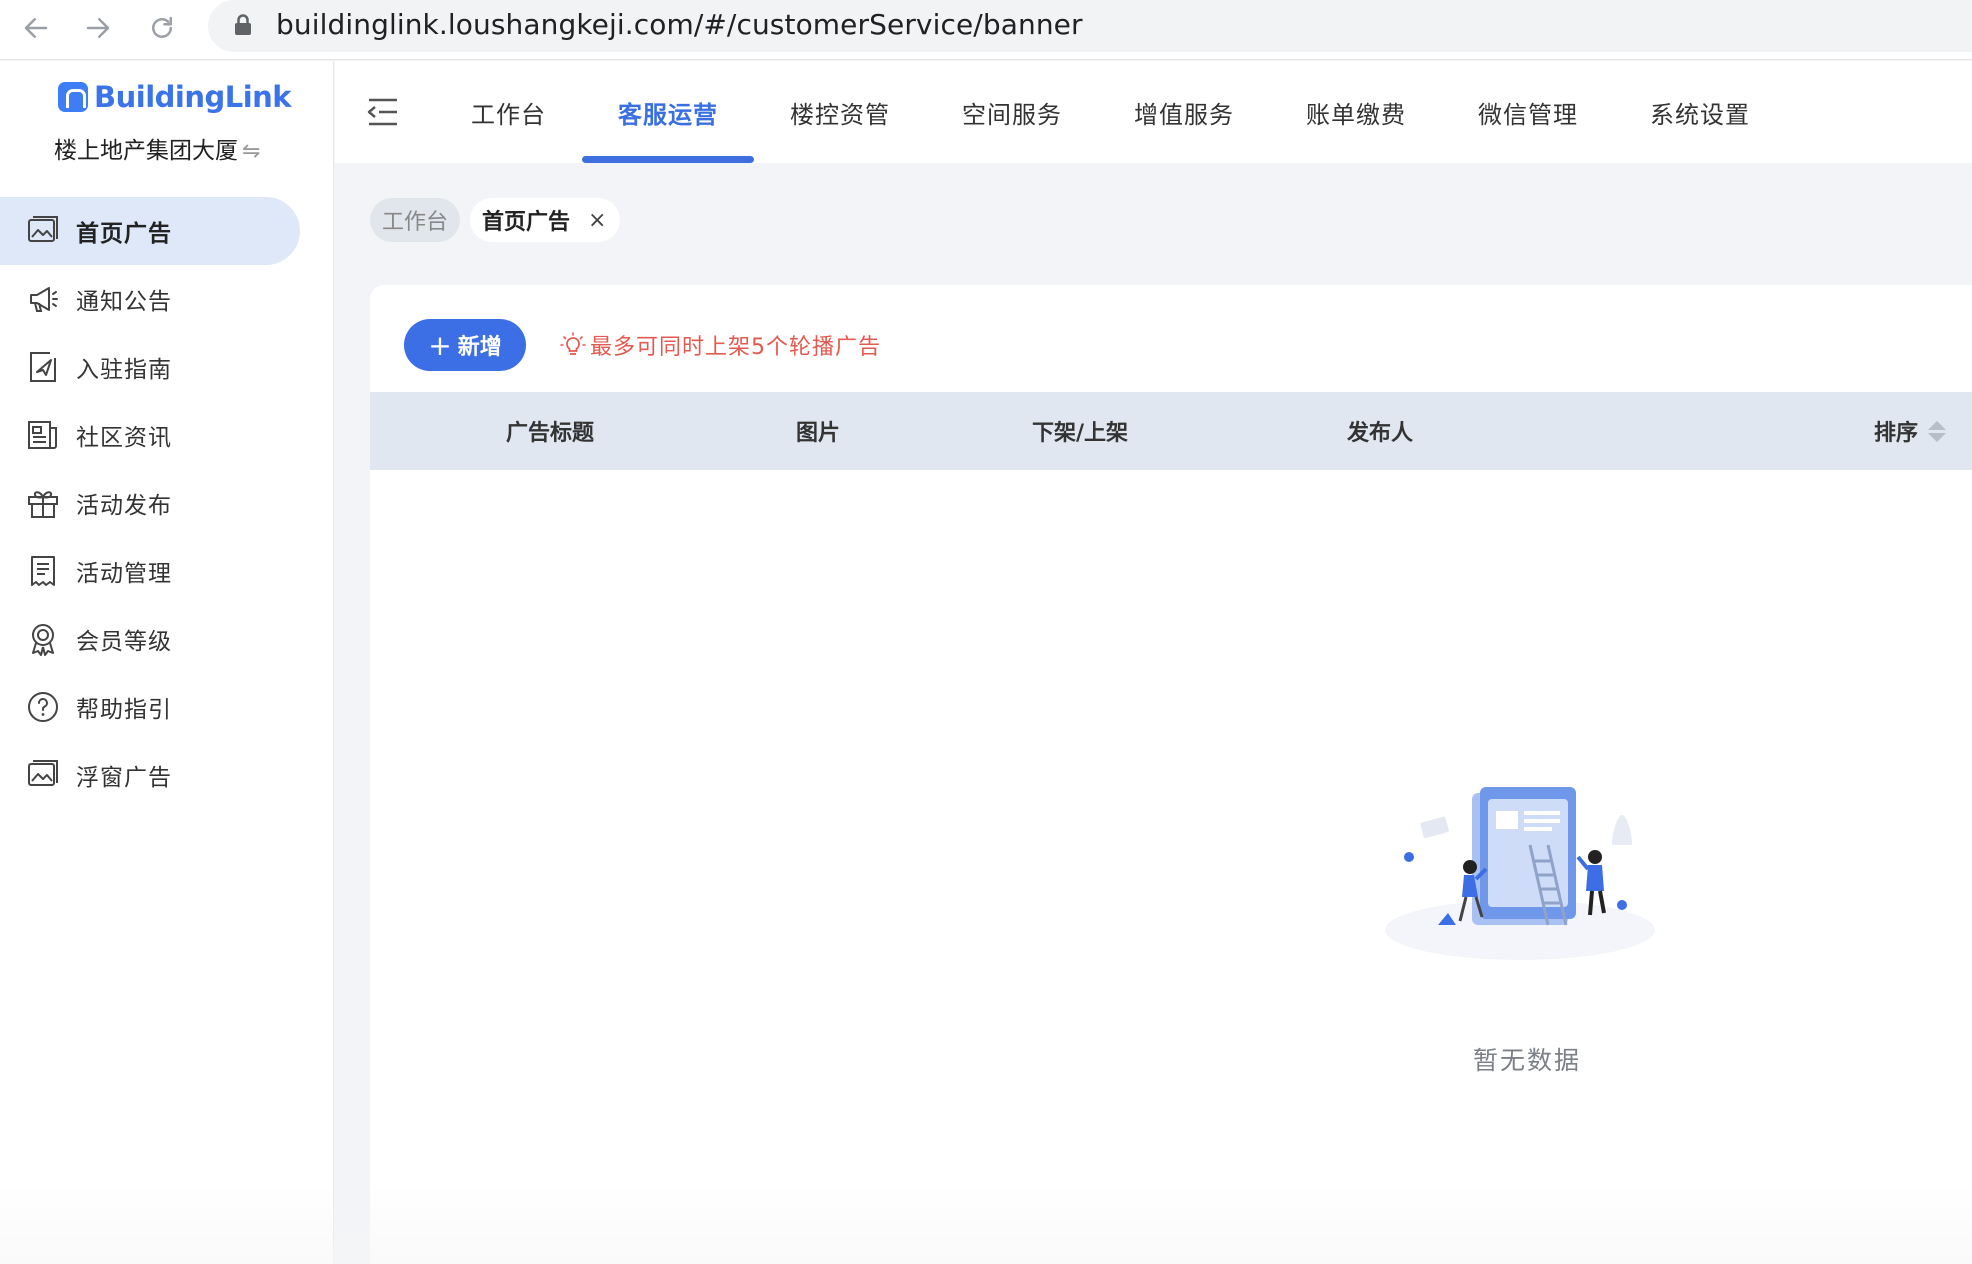  I want to click on module-tabs: 工作台 客服运营 楼控资管 空间服务 增值服务 账单缴费 微信管理 系统设置, so click(1110, 112).